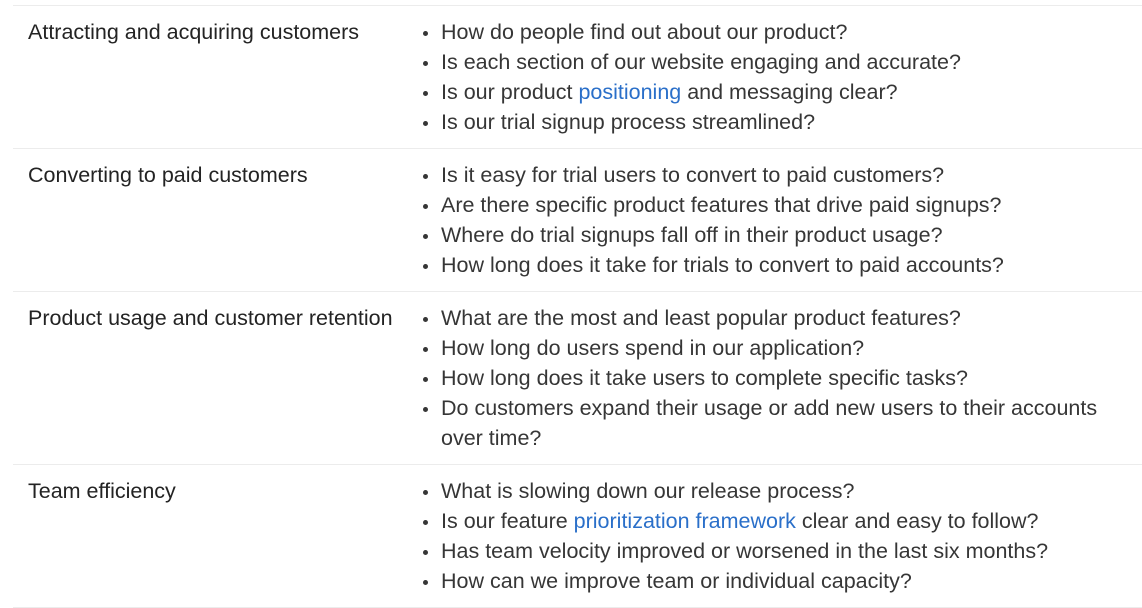  Describe the element at coordinates (917, 521) in the screenshot. I see `question-text: clear and easy to follow?` at that location.